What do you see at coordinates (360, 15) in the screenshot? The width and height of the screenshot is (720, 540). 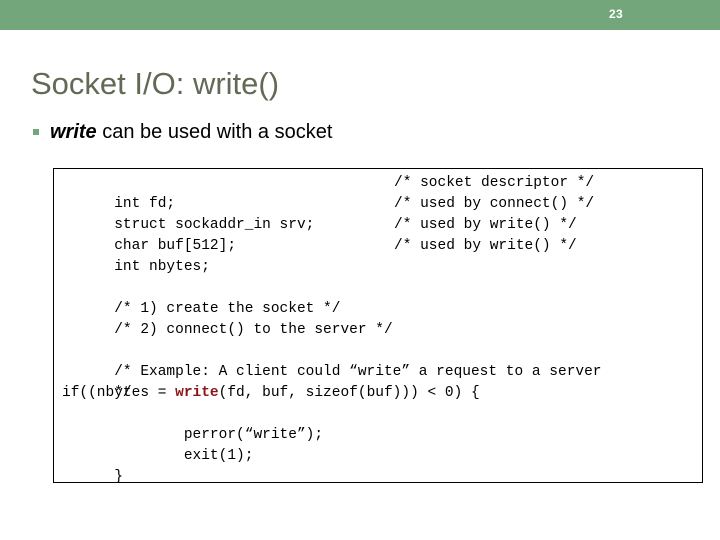 I see `slide-header-band: 23` at bounding box center [360, 15].